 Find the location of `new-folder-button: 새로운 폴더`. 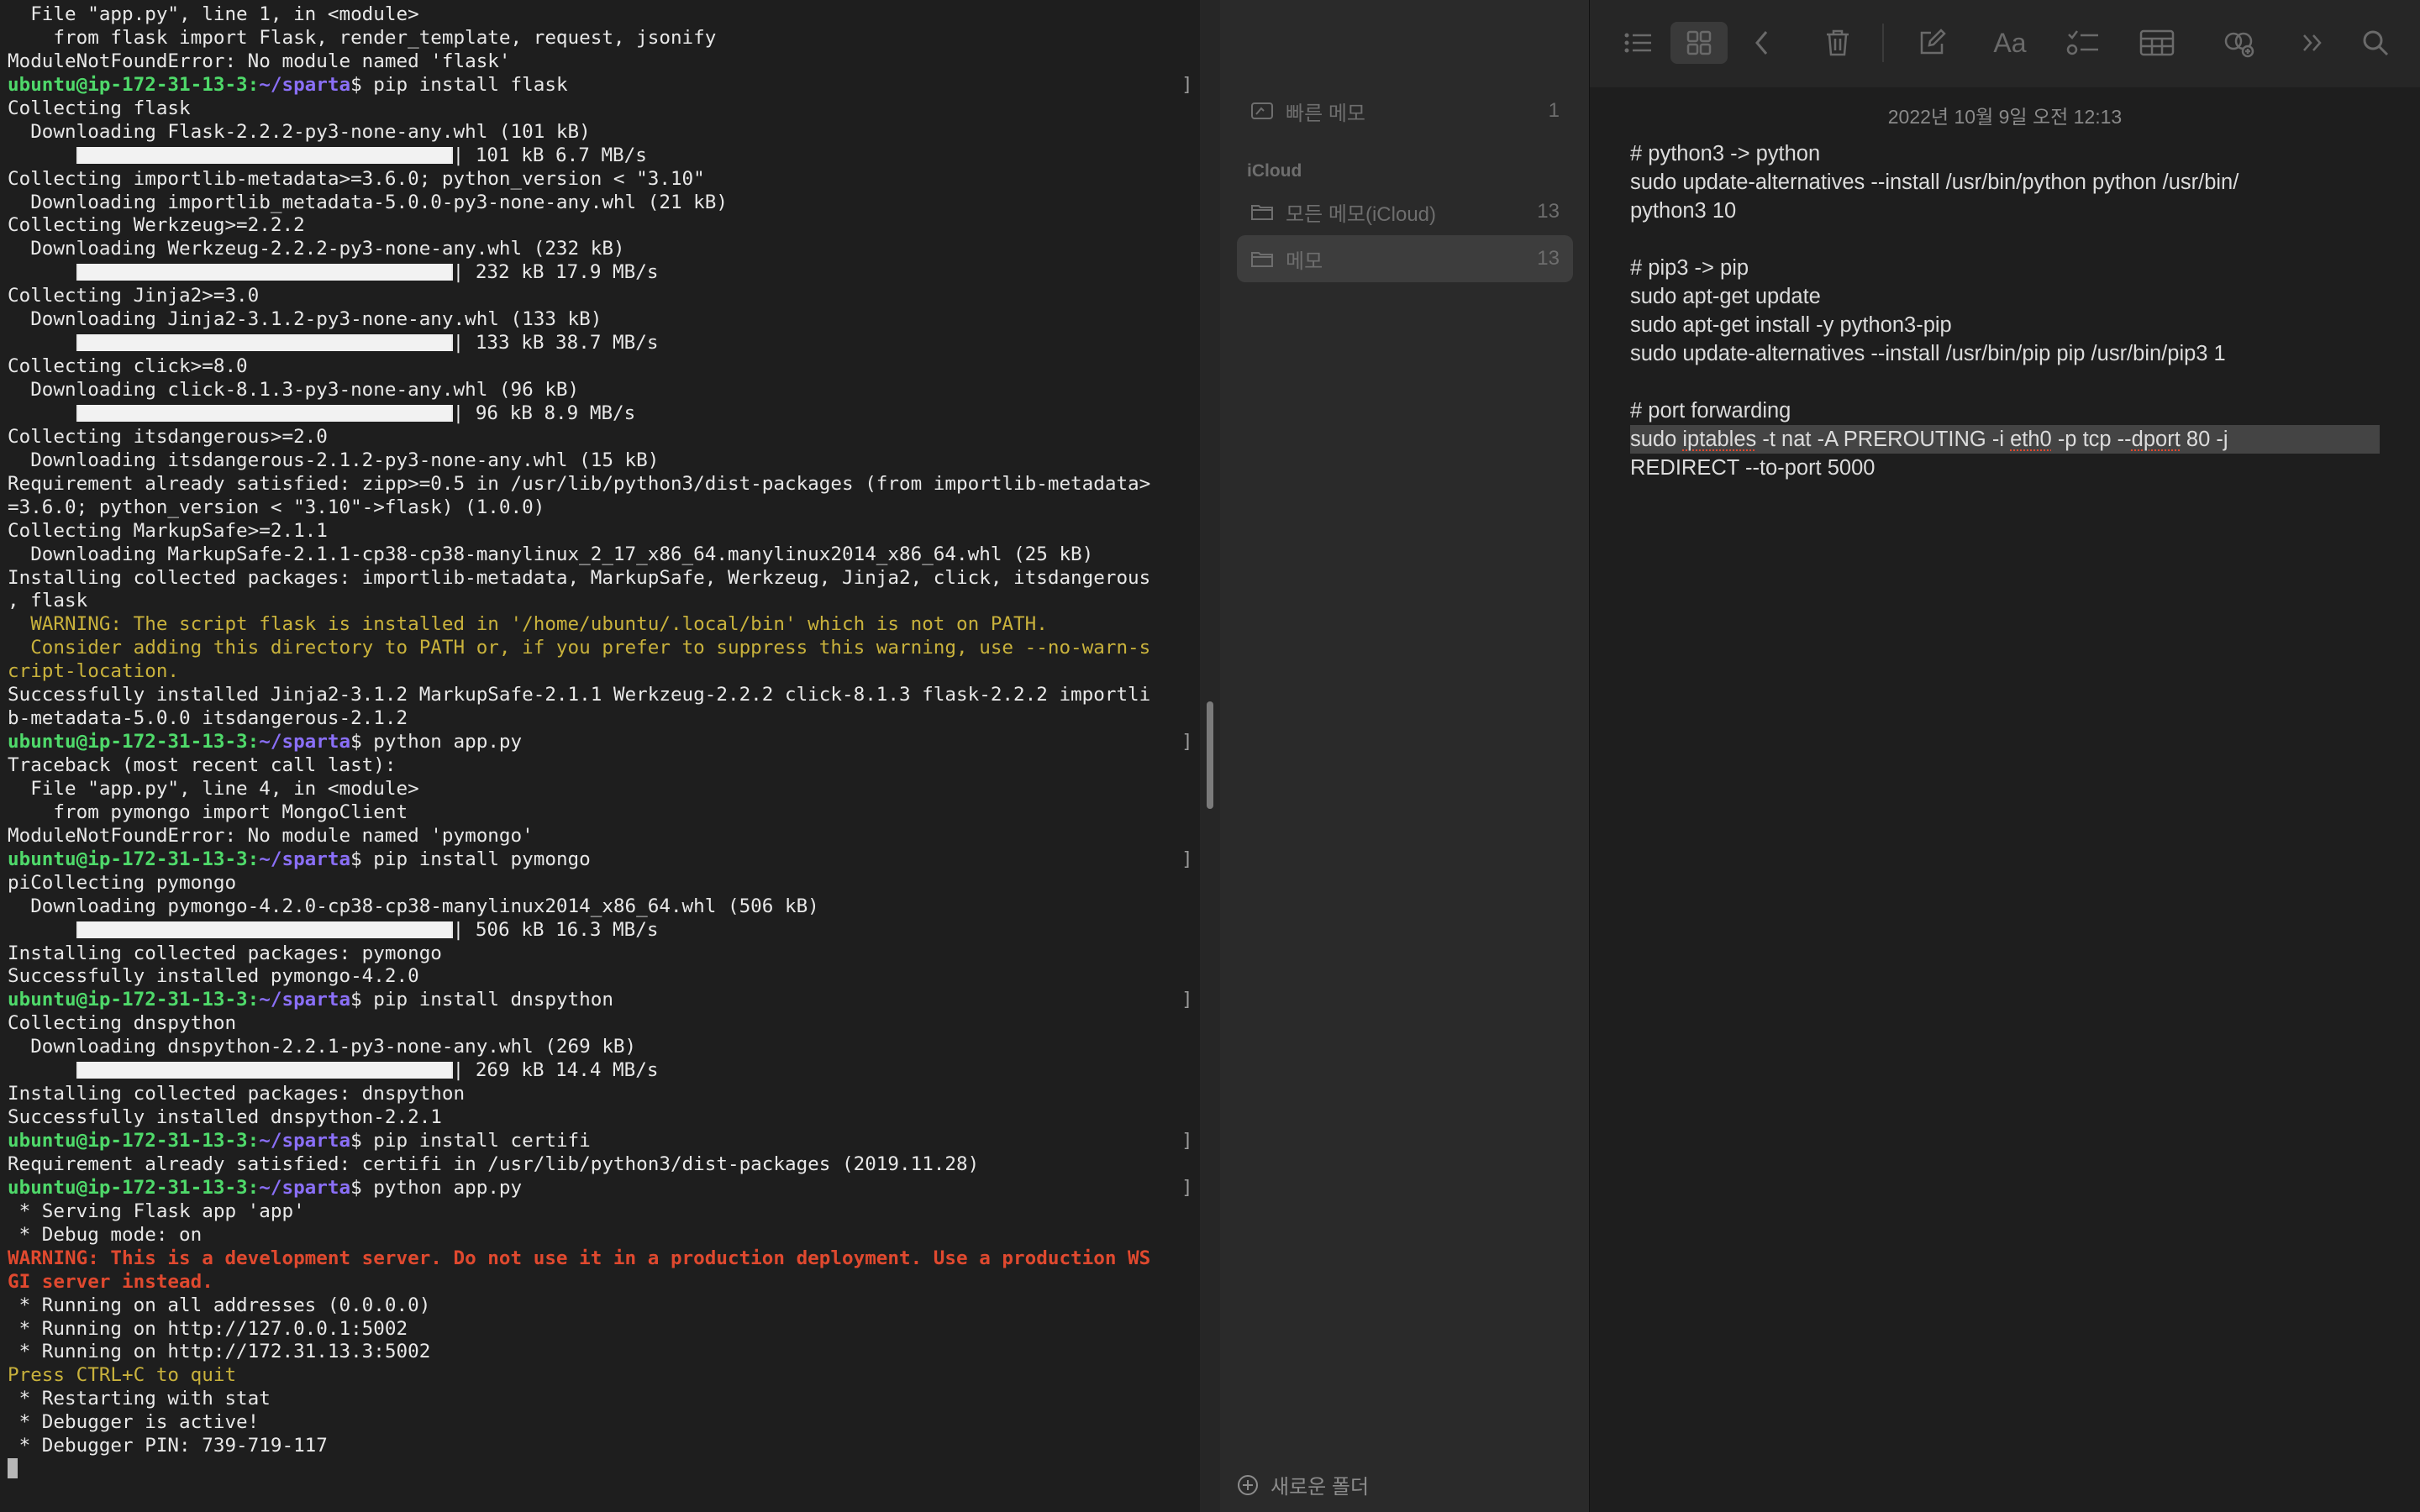

new-folder-button: 새로운 폴더 is located at coordinates (1303, 1484).